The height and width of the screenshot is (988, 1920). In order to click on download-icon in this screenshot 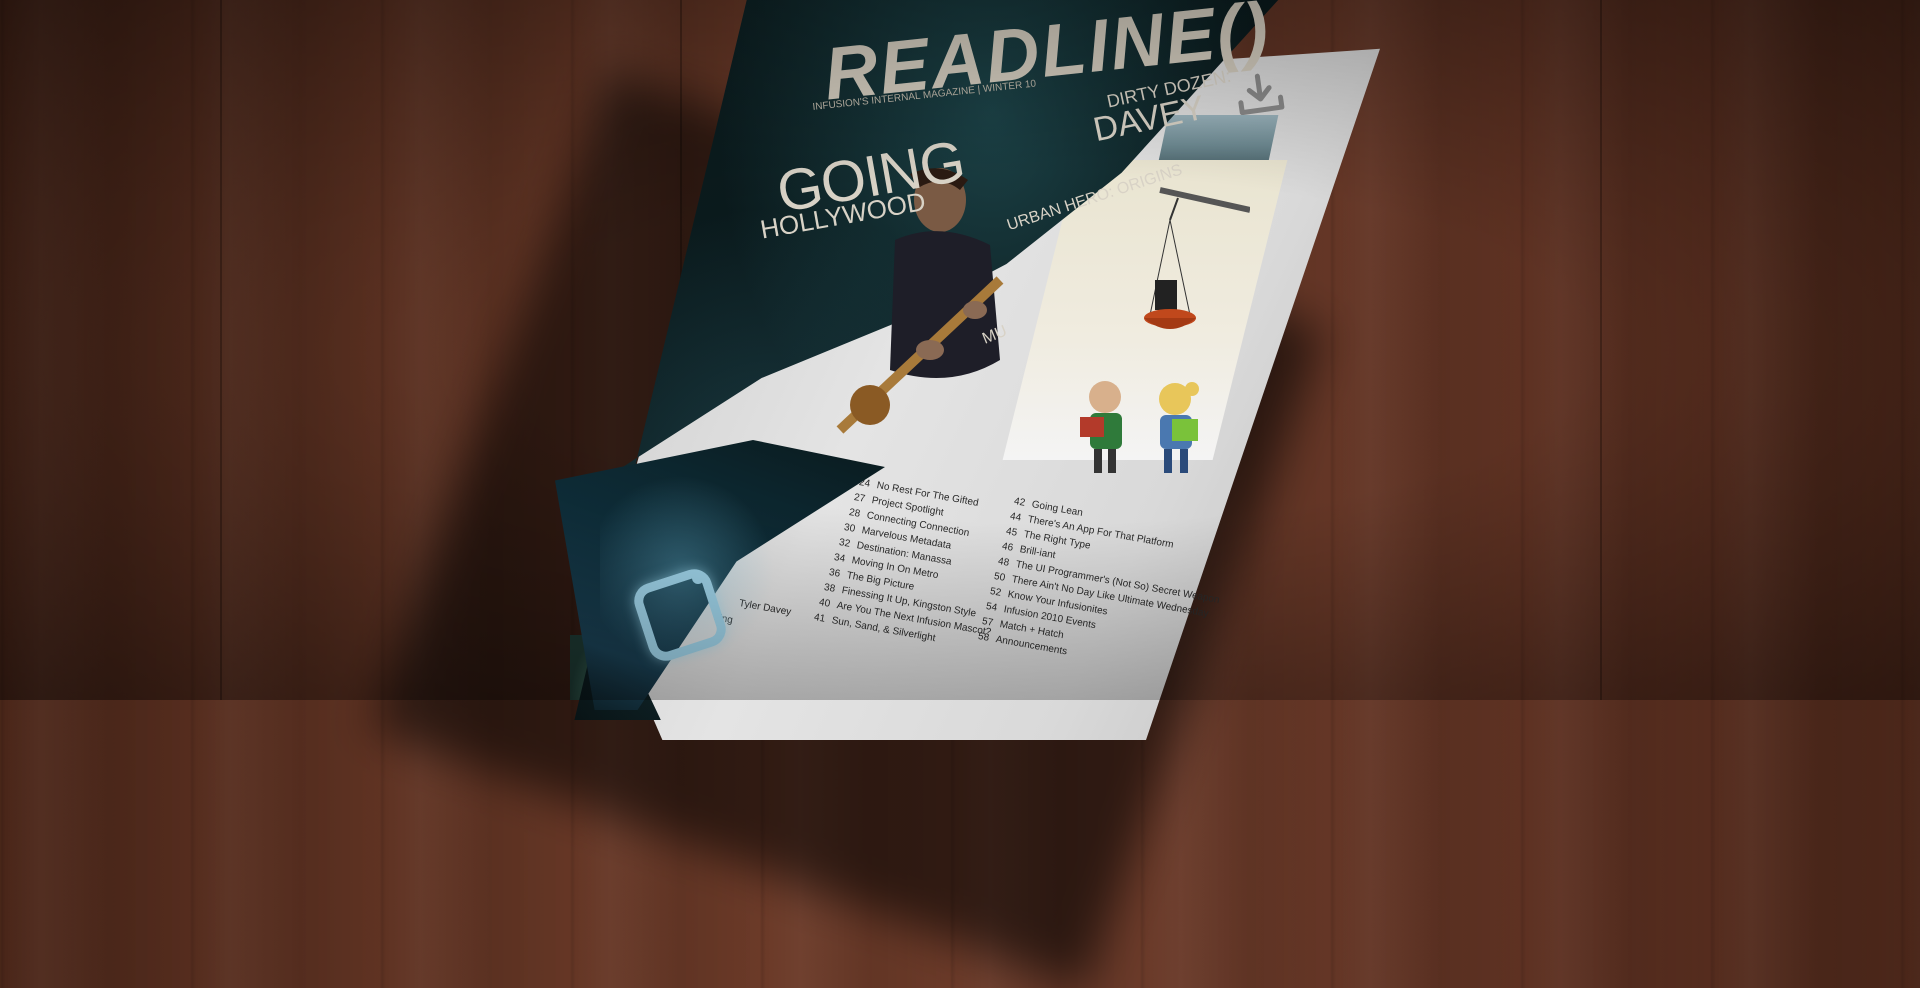, I will do `click(1260, 95)`.